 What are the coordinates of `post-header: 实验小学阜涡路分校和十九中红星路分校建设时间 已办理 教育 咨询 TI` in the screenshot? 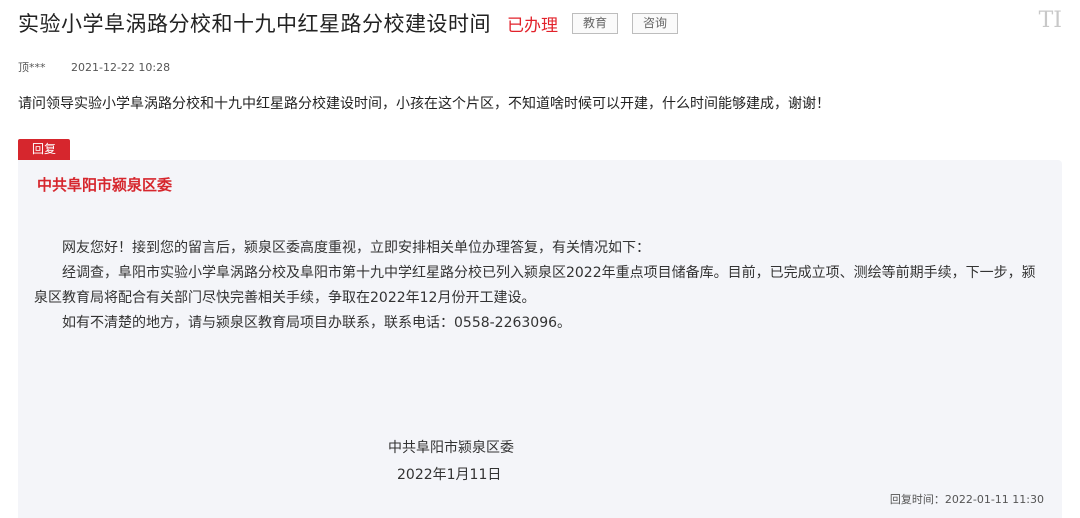 It's located at (540, 23).